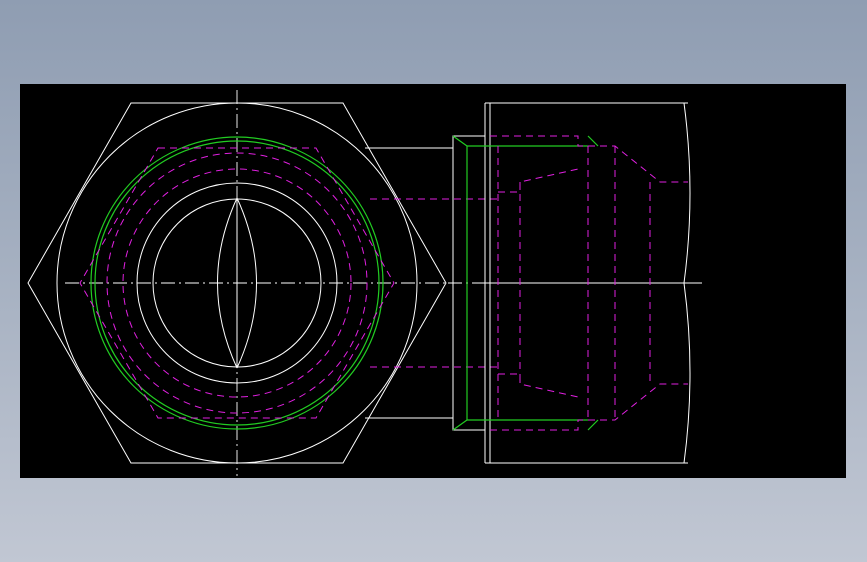  What do you see at coordinates (589, 407) in the screenshot?
I see `hidden-bore-lower` at bounding box center [589, 407].